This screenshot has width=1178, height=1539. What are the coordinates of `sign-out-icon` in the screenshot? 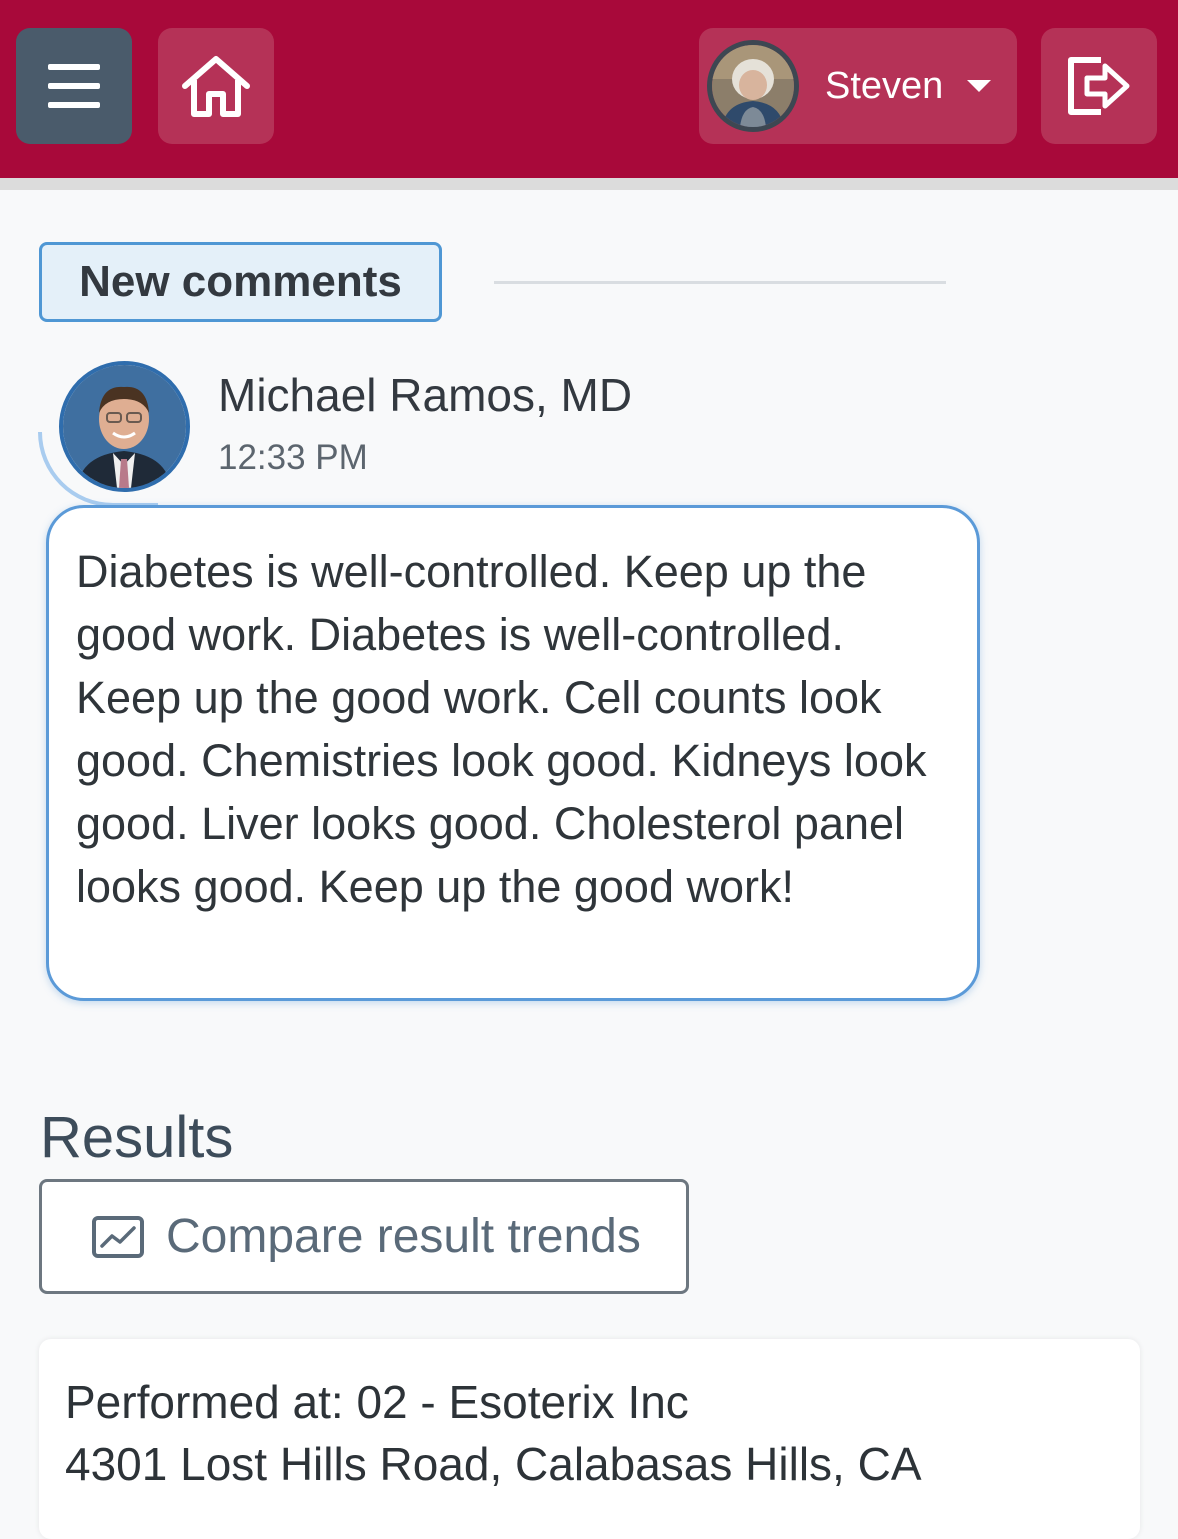 It's located at (1099, 86).